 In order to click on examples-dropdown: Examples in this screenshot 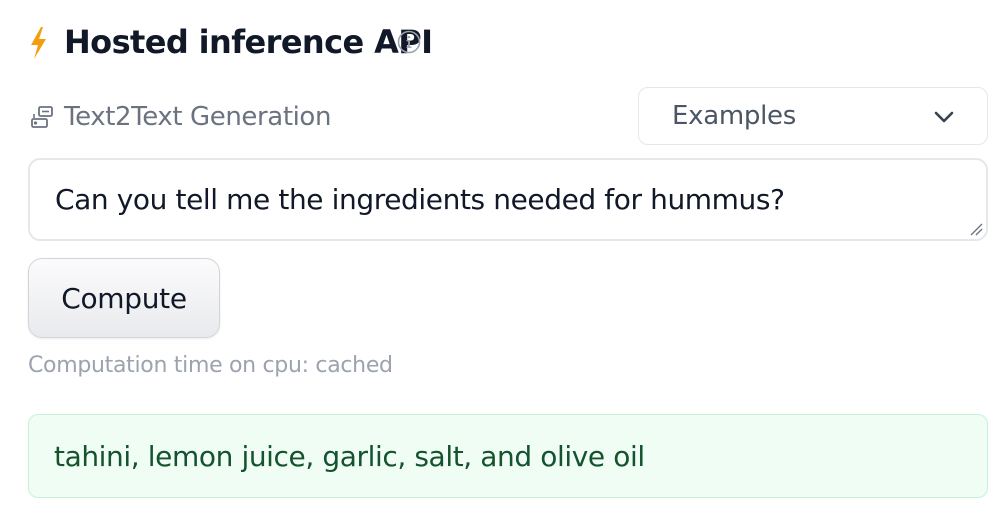, I will do `click(813, 116)`.